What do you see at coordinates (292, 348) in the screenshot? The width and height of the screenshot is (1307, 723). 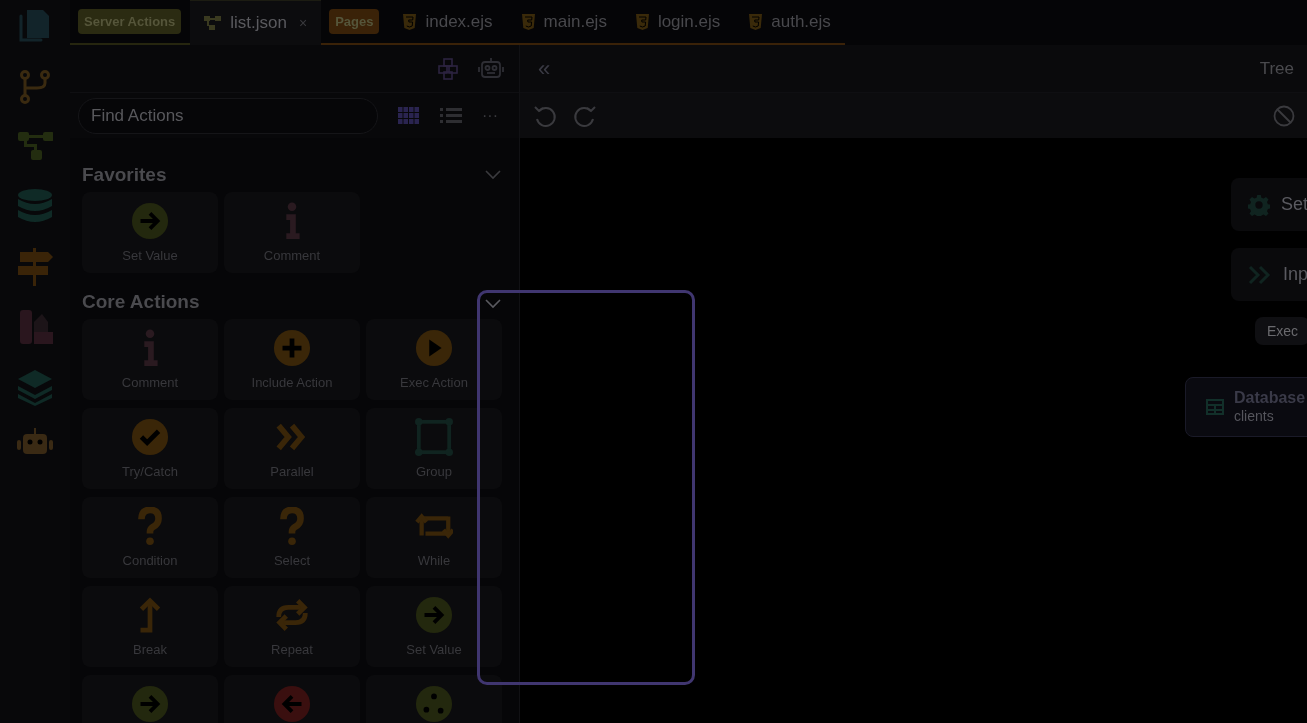 I see `circle-plus-icon` at bounding box center [292, 348].